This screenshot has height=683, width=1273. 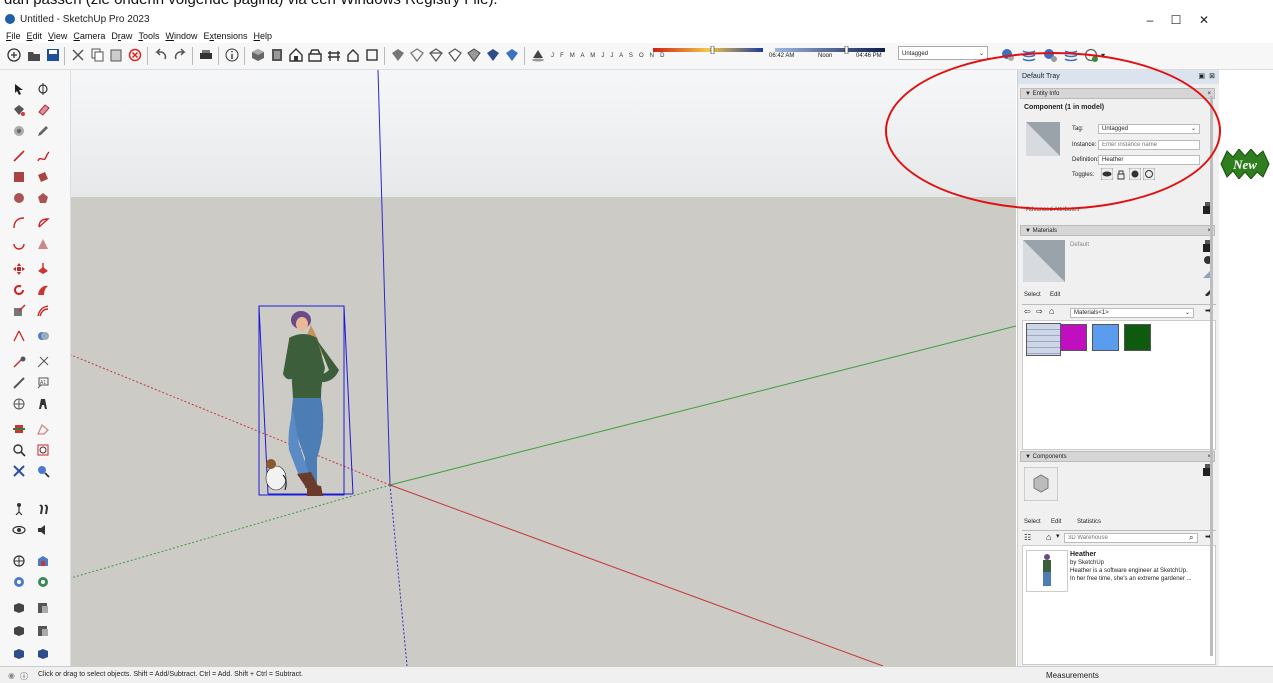 What do you see at coordinates (161, 55) in the screenshot?
I see `undo-icon` at bounding box center [161, 55].